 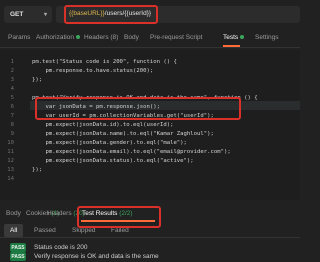 I want to click on code-highlight-box, so click(x=138, y=108).